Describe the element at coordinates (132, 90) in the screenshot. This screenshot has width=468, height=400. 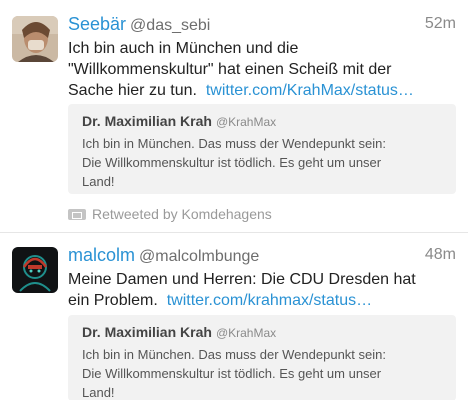
I see `tweet-text-fragment: Sache hier zu tun.` at that location.